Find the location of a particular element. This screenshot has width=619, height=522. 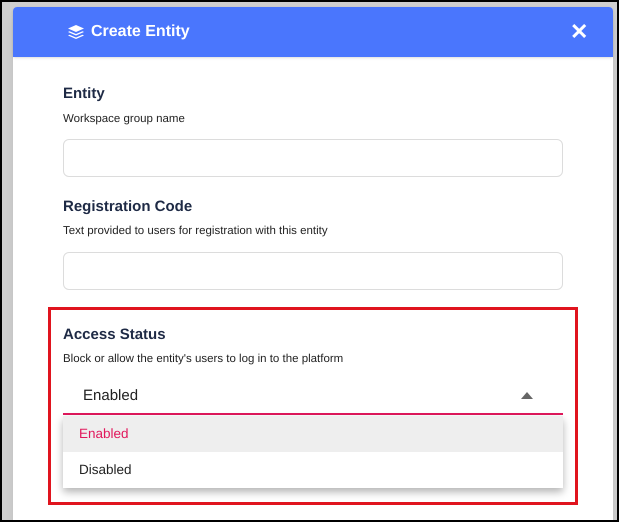

field-label: Registration Code is located at coordinates (128, 206).